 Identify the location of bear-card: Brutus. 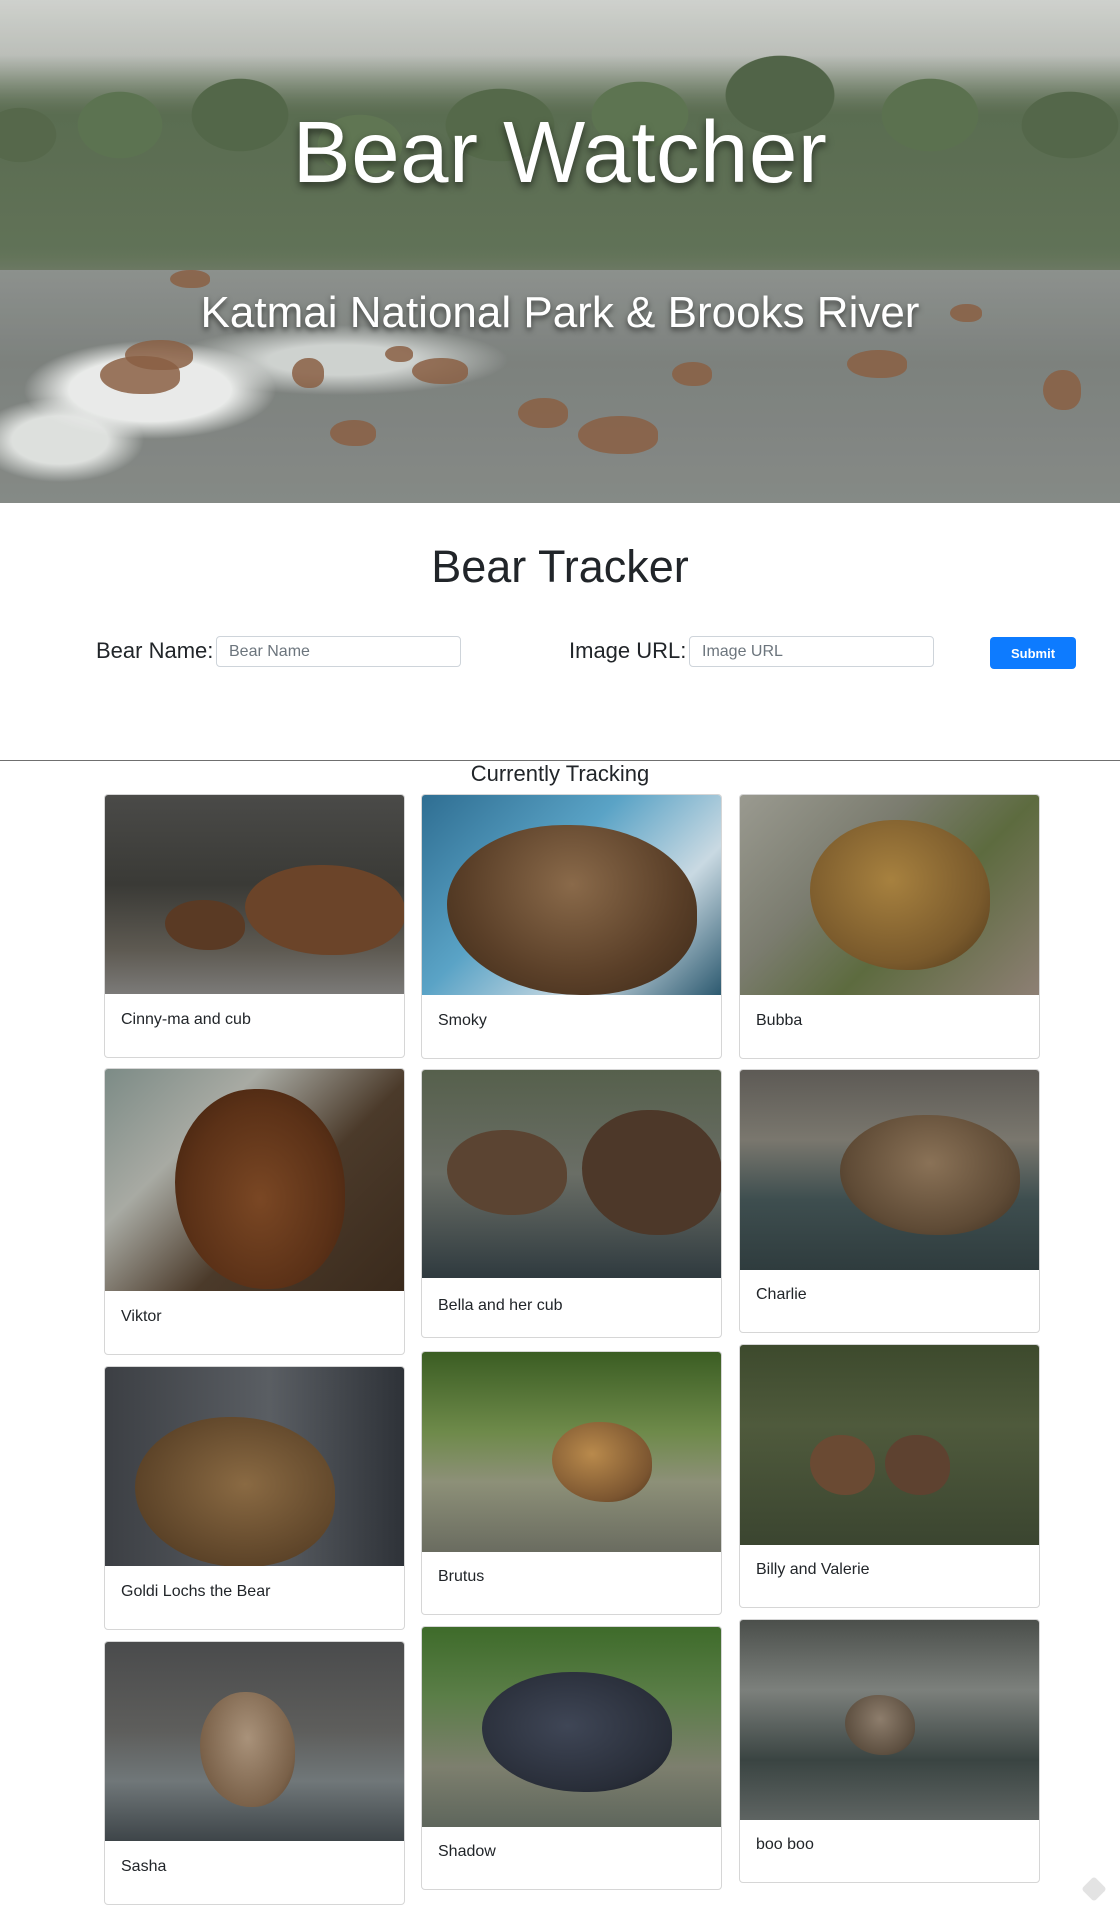
(571, 1483).